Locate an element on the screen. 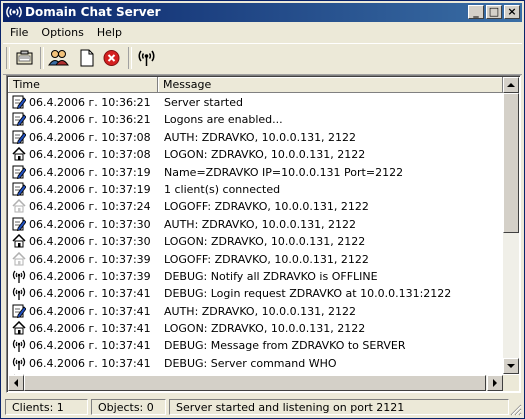 The image size is (525, 419). new-button is located at coordinates (86, 58).